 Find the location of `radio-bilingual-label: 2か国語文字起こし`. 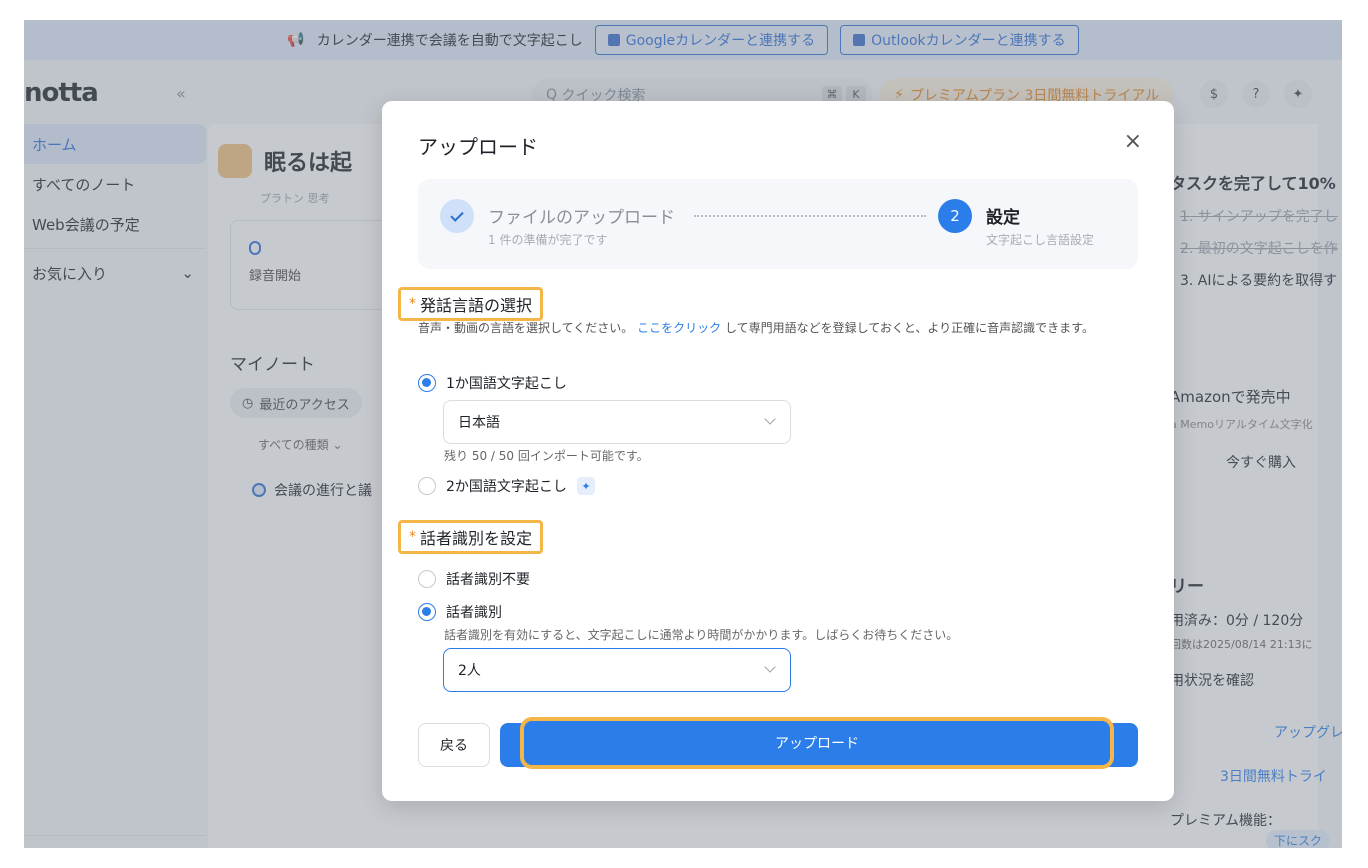

radio-bilingual-label: 2か国語文字起こし is located at coordinates (506, 487).